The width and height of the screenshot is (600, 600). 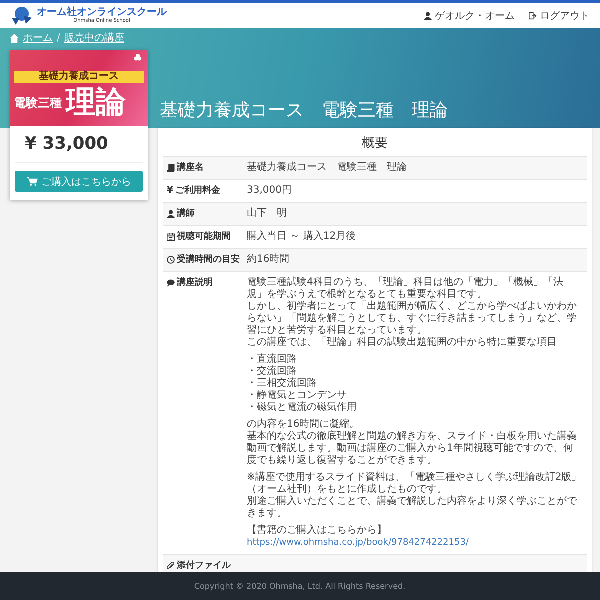 What do you see at coordinates (412, 449) in the screenshot?
I see `description-text: 基本的な公式の徹底理解と問題の解き方を、スライド・白板を用いた講義動画で解説します。動画は講座のご購入から1年間視聴可能ですので、何度でも繰り返し復習することができます。` at bounding box center [412, 449].